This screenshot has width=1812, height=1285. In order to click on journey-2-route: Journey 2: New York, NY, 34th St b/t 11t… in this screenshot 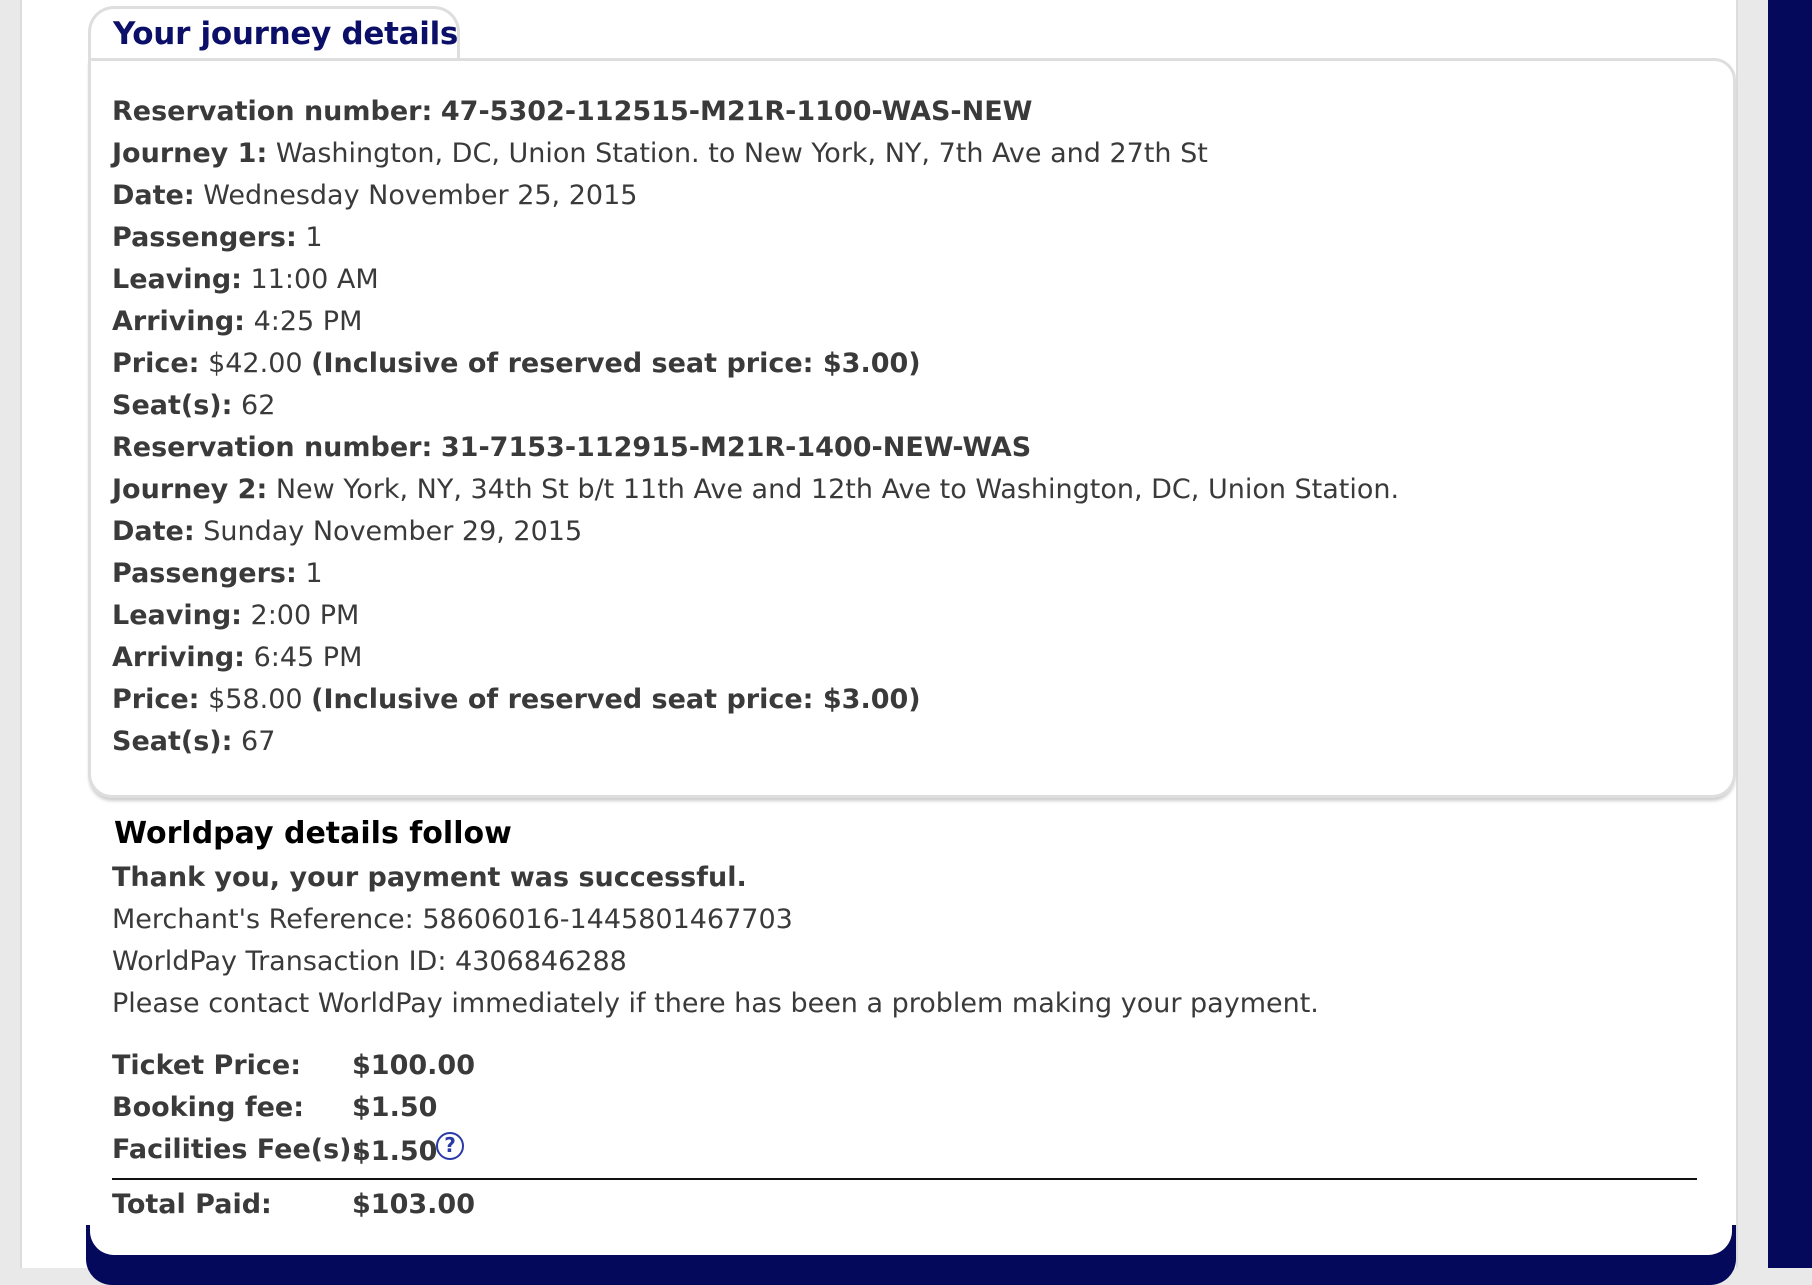, I will do `click(756, 489)`.